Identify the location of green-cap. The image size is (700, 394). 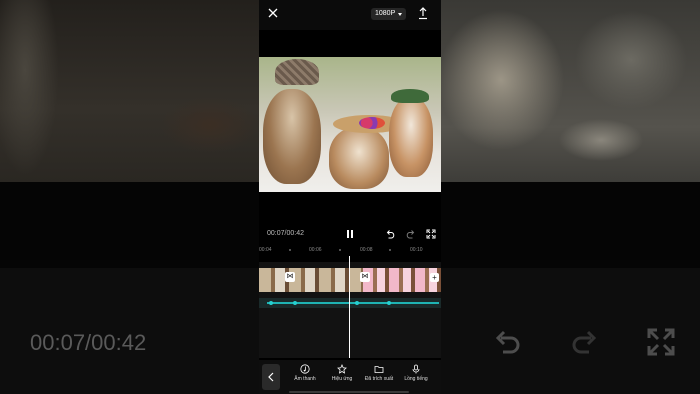
(410, 96).